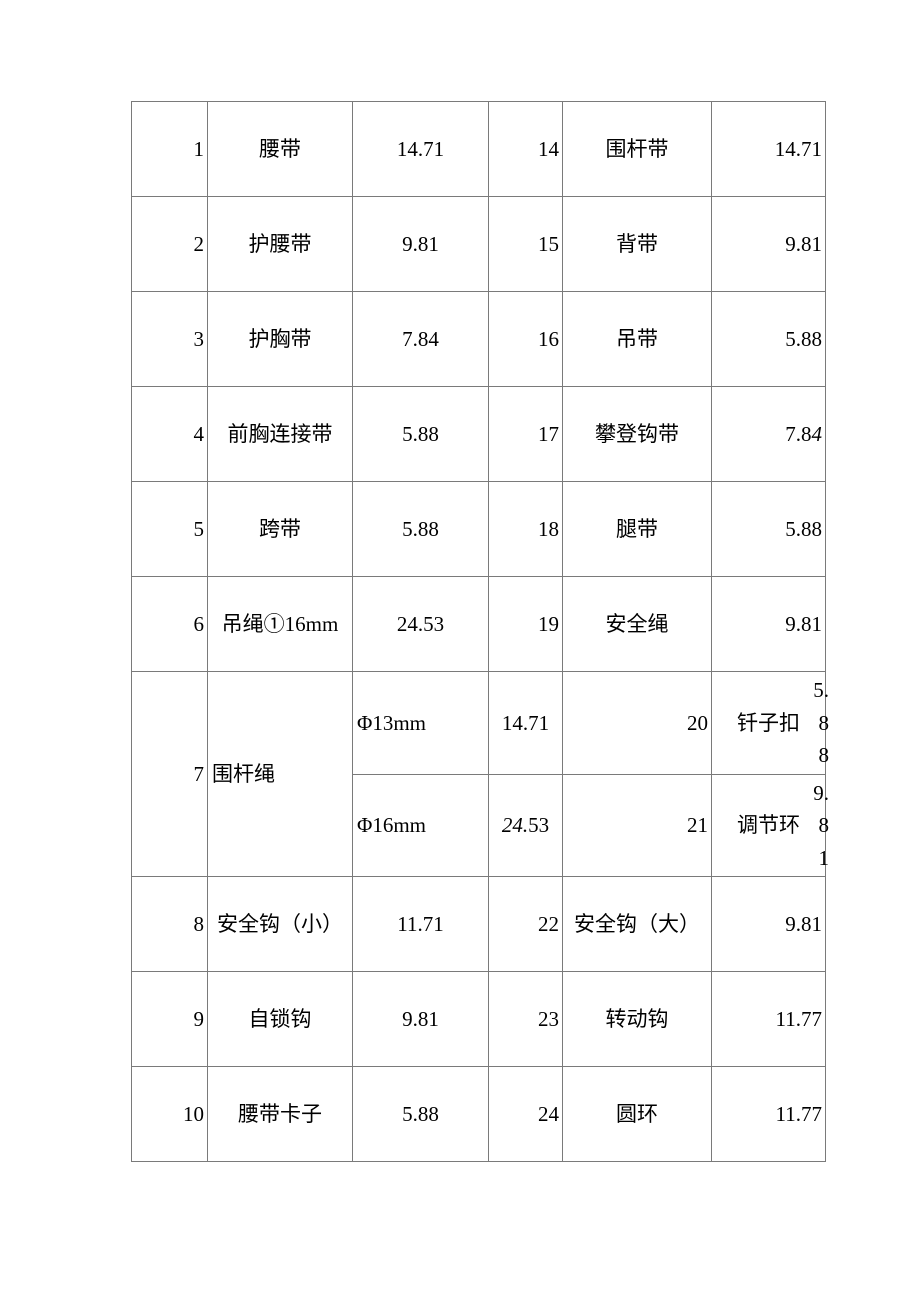 The image size is (920, 1301). I want to click on table-row-split-first: 7 围杆绳 Φ13mm 14.71 20 钎子扣 5.88, so click(480, 774).